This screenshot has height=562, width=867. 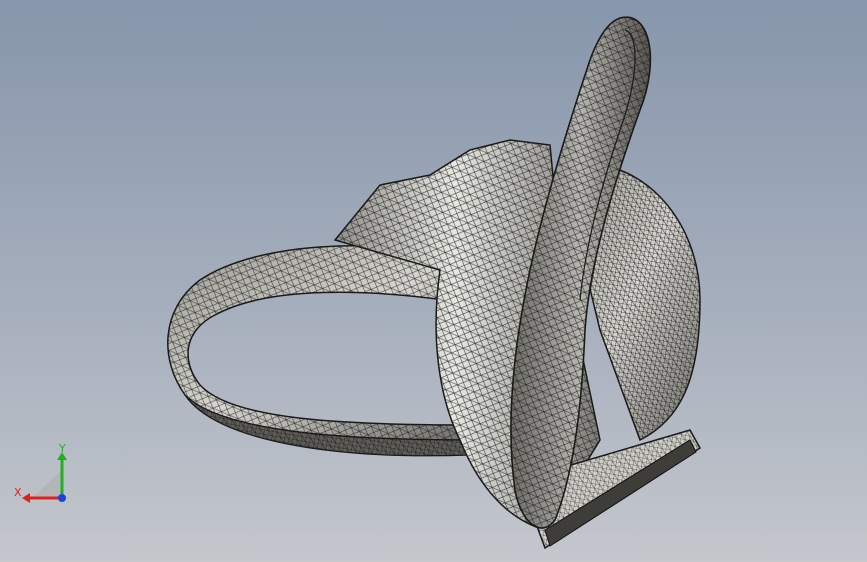 I want to click on axis-triad: Y X, so click(x=40, y=472).